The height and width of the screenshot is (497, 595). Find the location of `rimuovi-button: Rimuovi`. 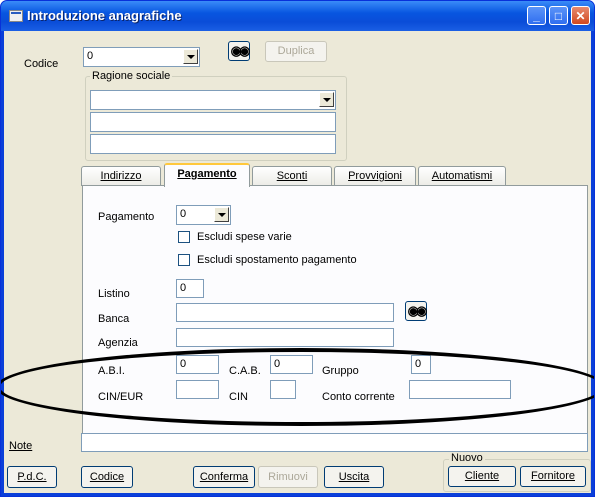

rimuovi-button: Rimuovi is located at coordinates (288, 477).